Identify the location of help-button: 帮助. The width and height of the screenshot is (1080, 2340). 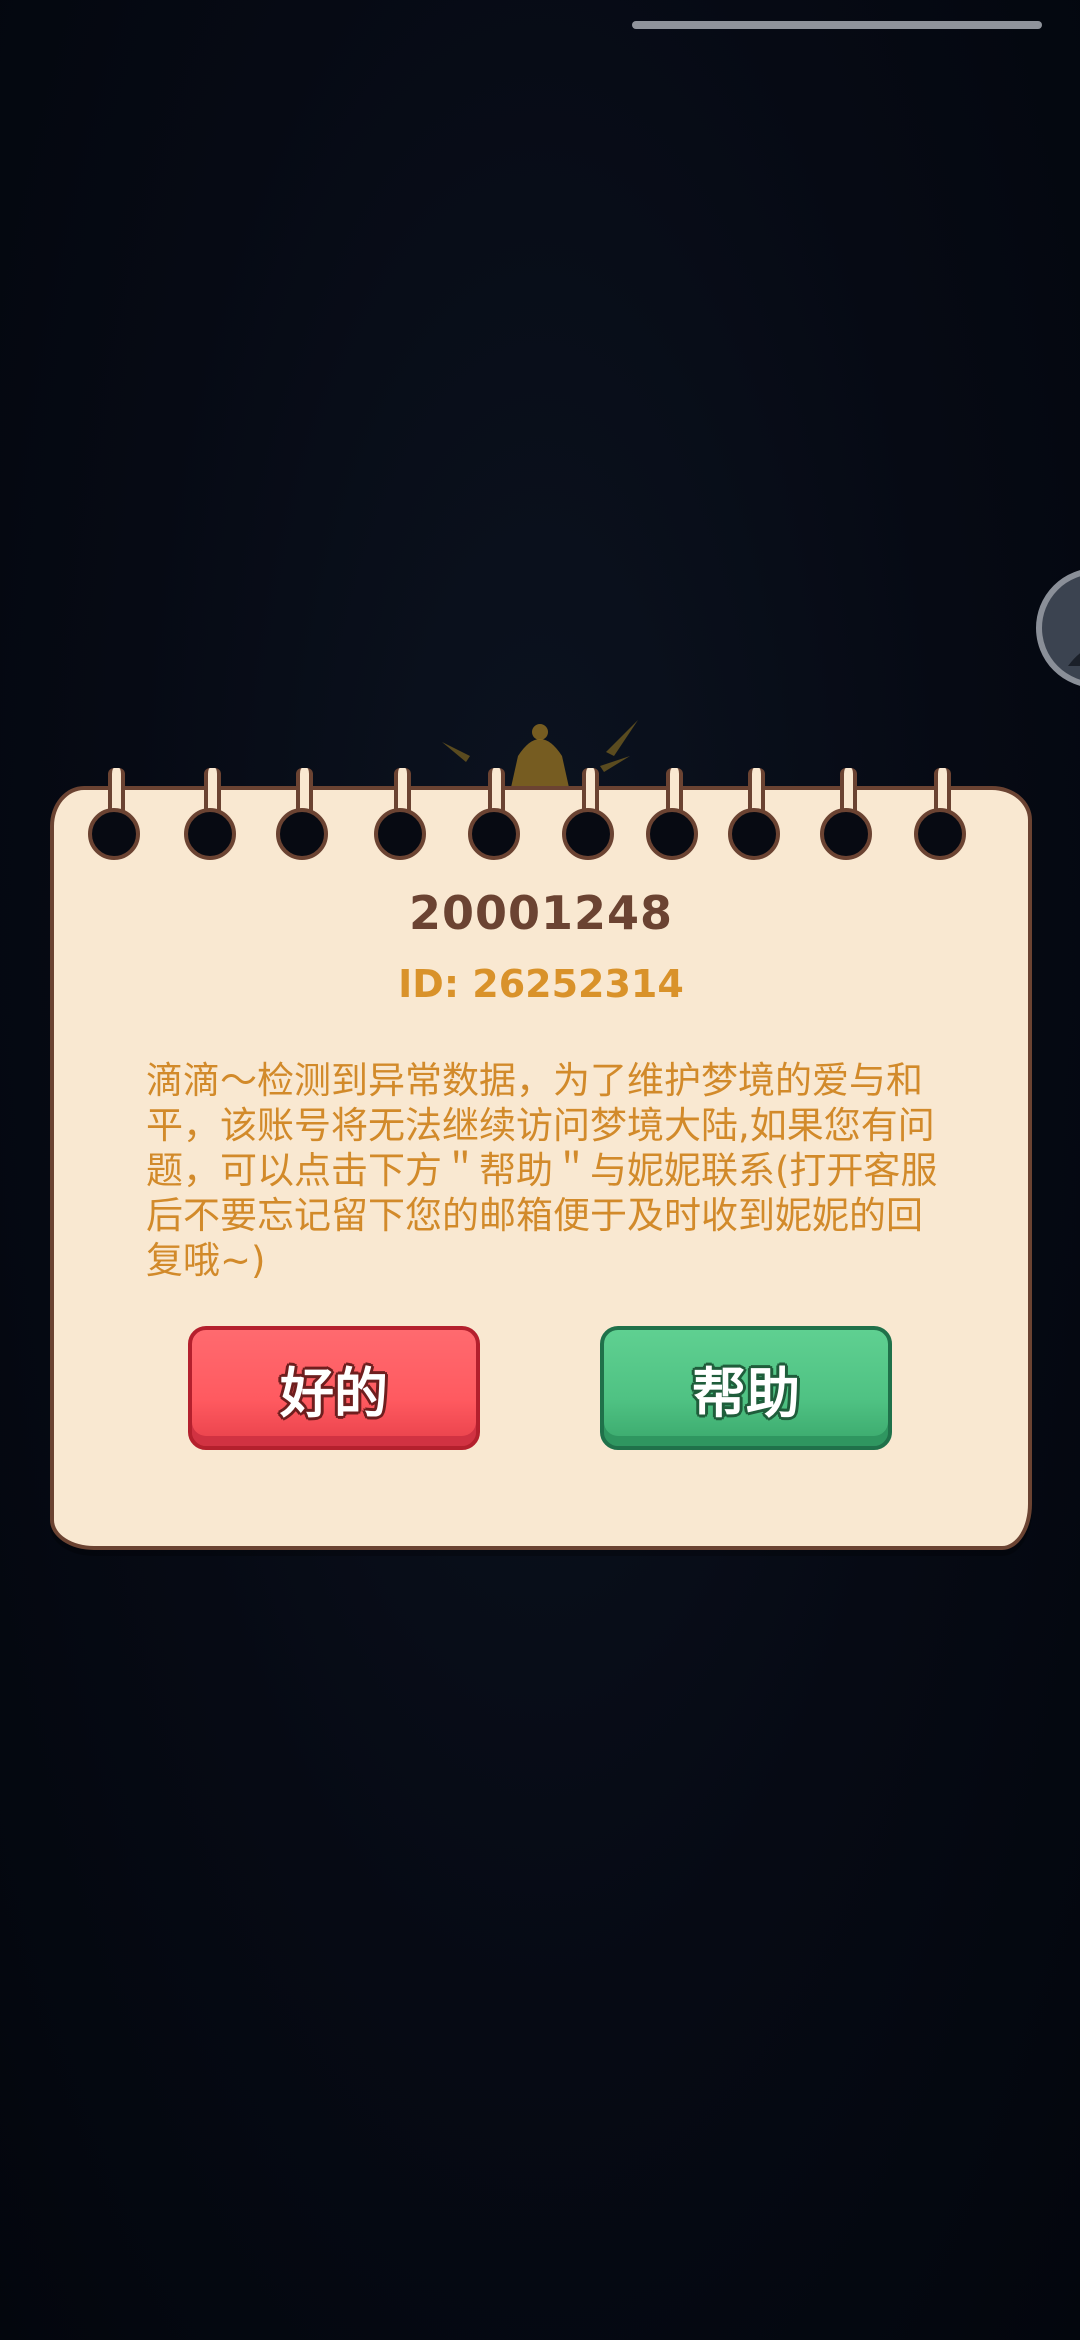
(746, 1388).